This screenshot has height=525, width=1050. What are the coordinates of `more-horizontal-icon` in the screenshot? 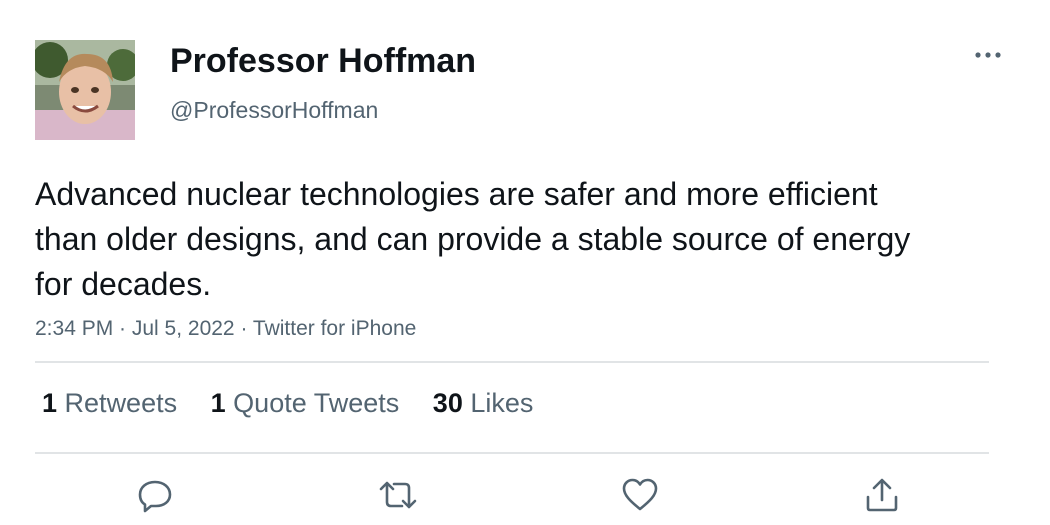 It's located at (988, 55).